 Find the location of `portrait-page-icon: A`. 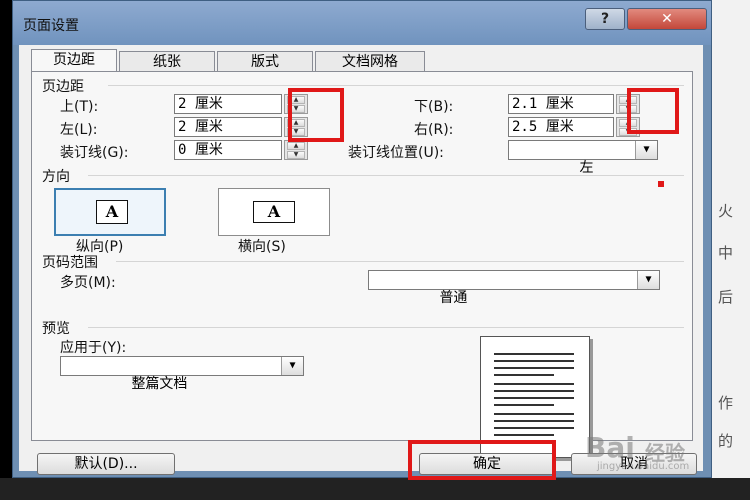

portrait-page-icon: A is located at coordinates (112, 212).